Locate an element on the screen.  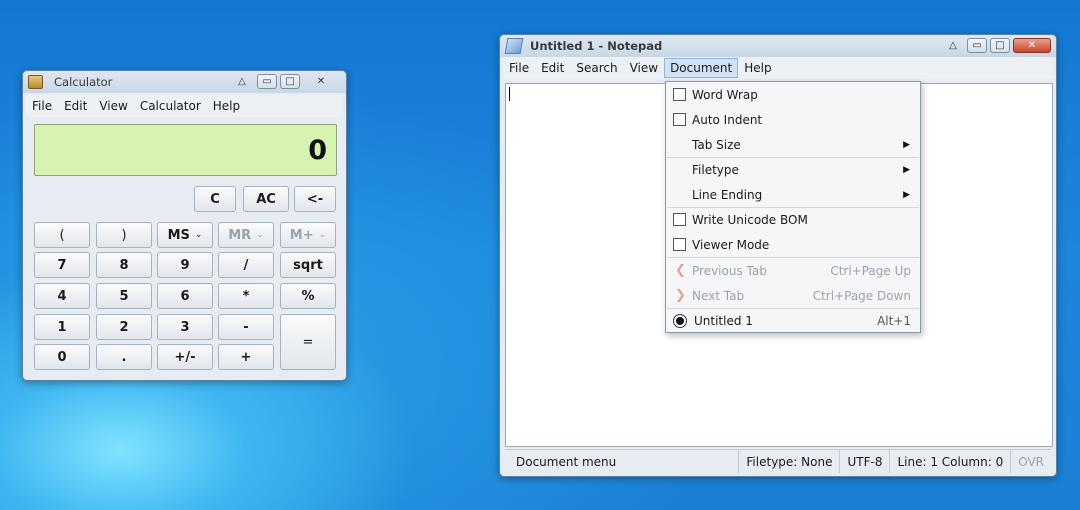
notepad-app-icon is located at coordinates (514, 46).